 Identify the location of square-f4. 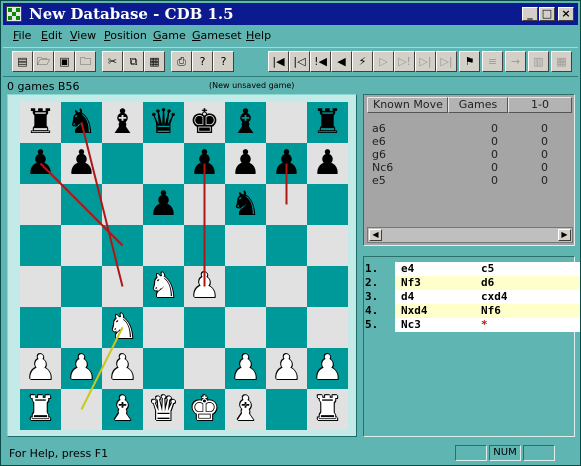
(245, 286).